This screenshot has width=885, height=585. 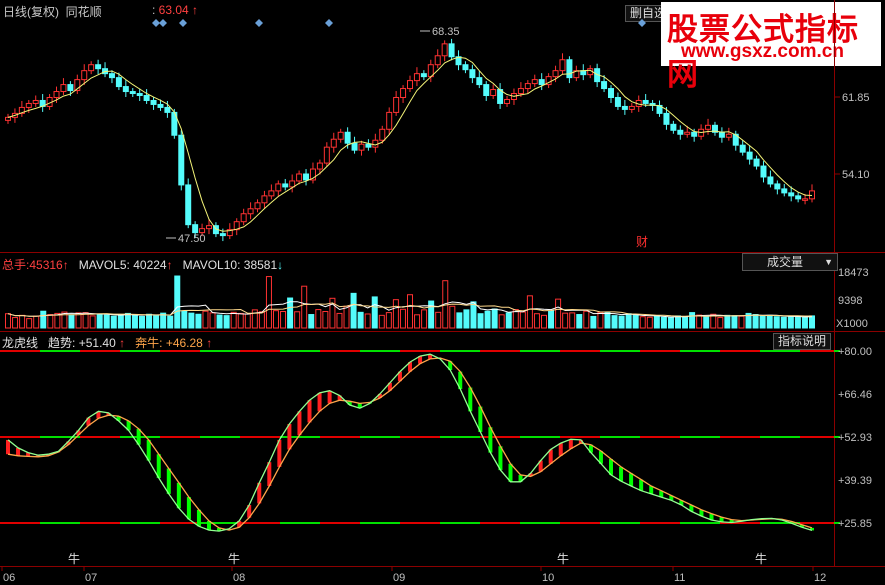 What do you see at coordinates (855, 395) in the screenshot?
I see `indicator-tick: +66.46` at bounding box center [855, 395].